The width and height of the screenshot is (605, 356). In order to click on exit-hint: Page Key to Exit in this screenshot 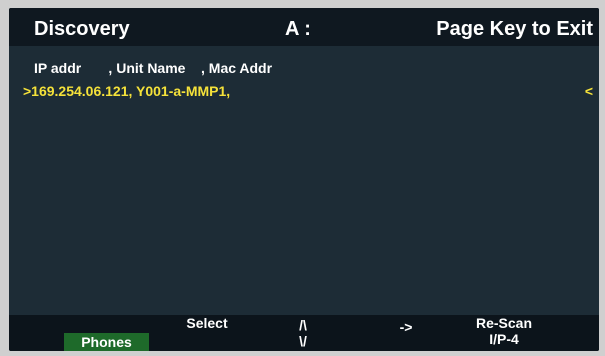, I will do `click(514, 29)`.